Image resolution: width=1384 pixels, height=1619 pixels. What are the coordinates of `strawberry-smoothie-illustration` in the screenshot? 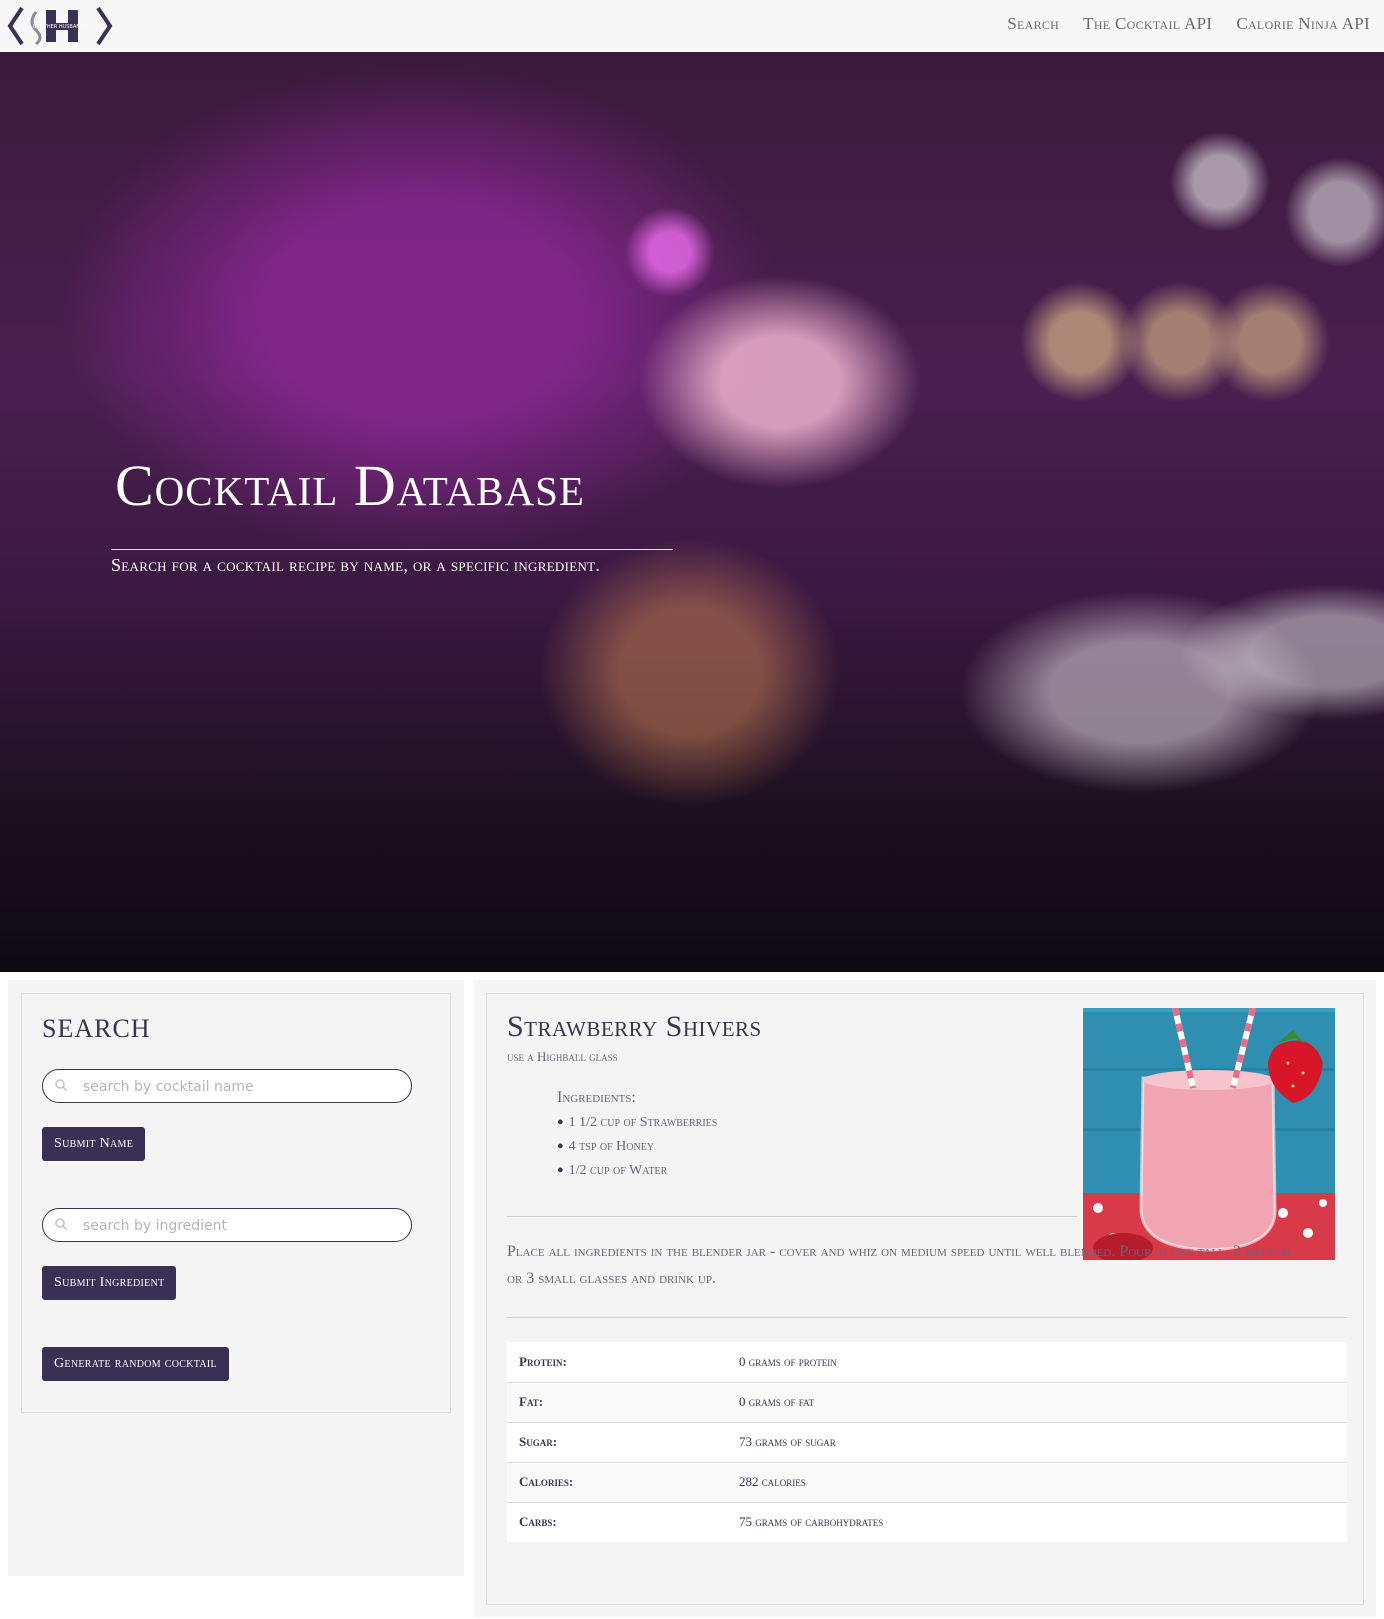 It's located at (1209, 1134).